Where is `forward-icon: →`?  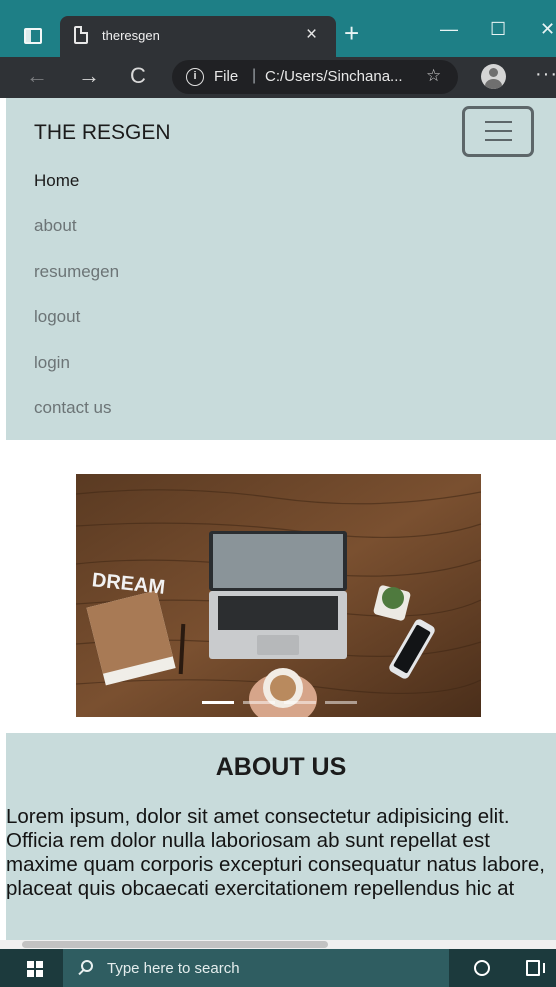 forward-icon: → is located at coordinates (89, 76).